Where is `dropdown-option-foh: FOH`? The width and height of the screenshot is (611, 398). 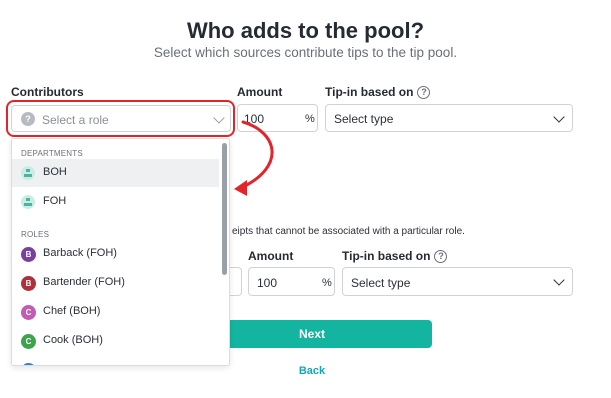
dropdown-option-foh: FOH is located at coordinates (115, 202).